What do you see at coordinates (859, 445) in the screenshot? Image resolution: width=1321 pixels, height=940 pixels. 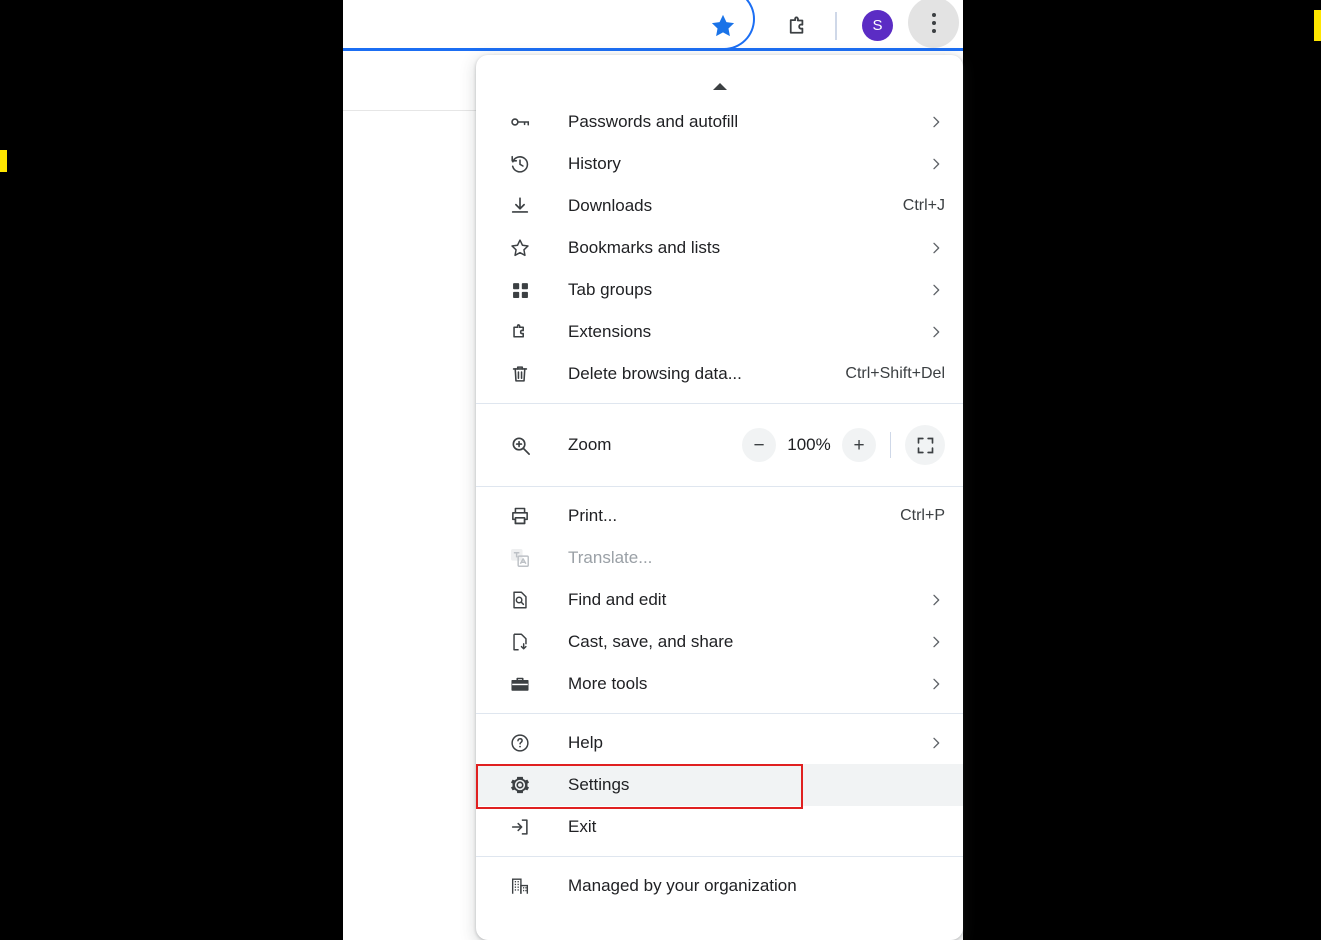 I see `zoom-in-button: +` at bounding box center [859, 445].